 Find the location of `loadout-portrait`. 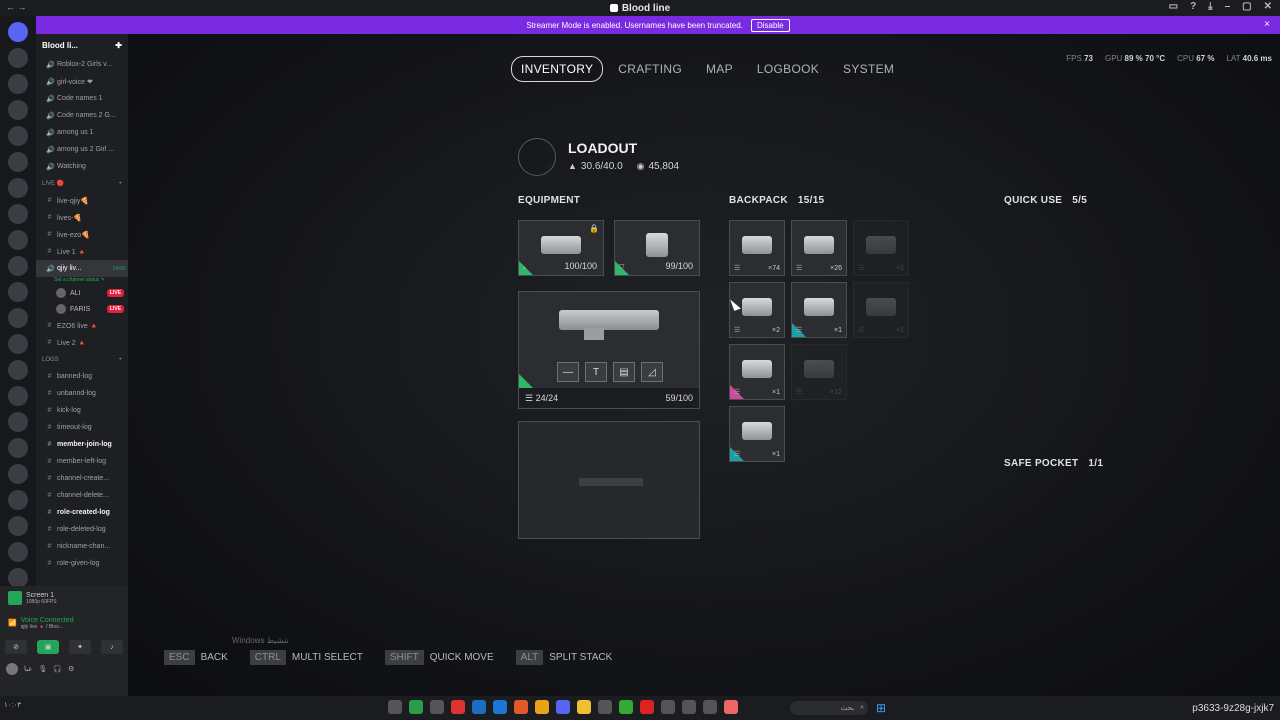

loadout-portrait is located at coordinates (537, 157).